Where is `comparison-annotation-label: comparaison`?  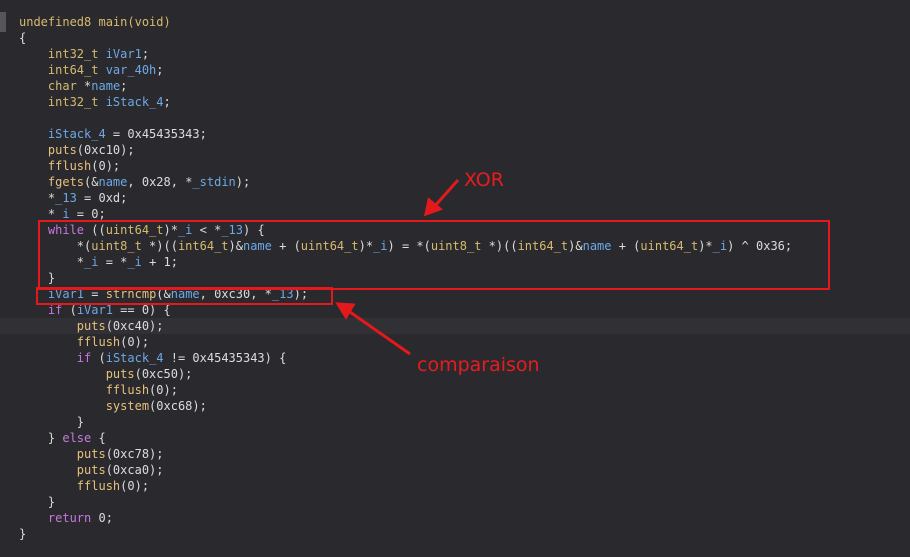
comparison-annotation-label: comparaison is located at coordinates (478, 365).